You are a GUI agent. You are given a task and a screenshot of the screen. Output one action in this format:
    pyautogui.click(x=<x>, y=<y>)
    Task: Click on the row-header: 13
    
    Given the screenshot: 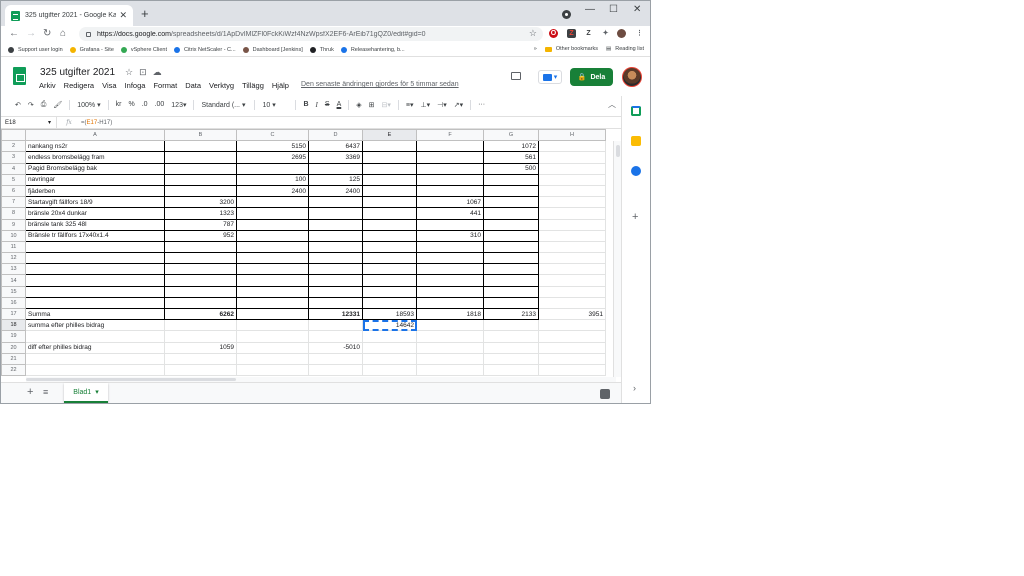 What is the action you would take?
    pyautogui.click(x=13, y=269)
    